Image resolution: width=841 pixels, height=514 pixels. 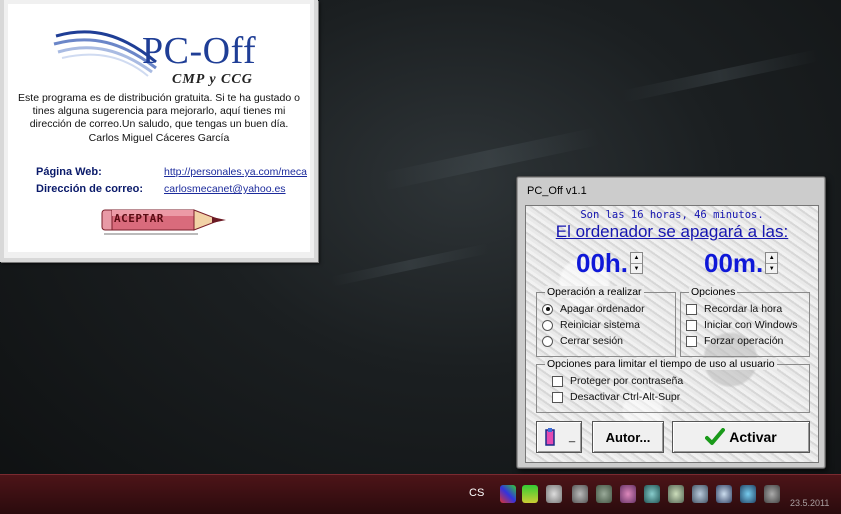 I want to click on taskbar-date: 23.5.2011, so click(x=809, y=503).